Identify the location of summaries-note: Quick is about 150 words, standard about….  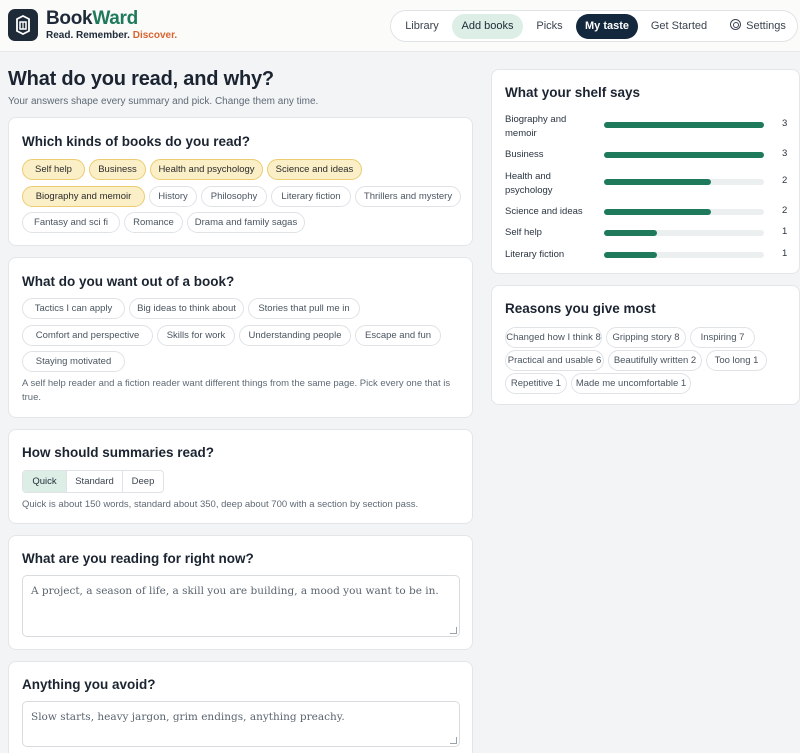
(220, 504).